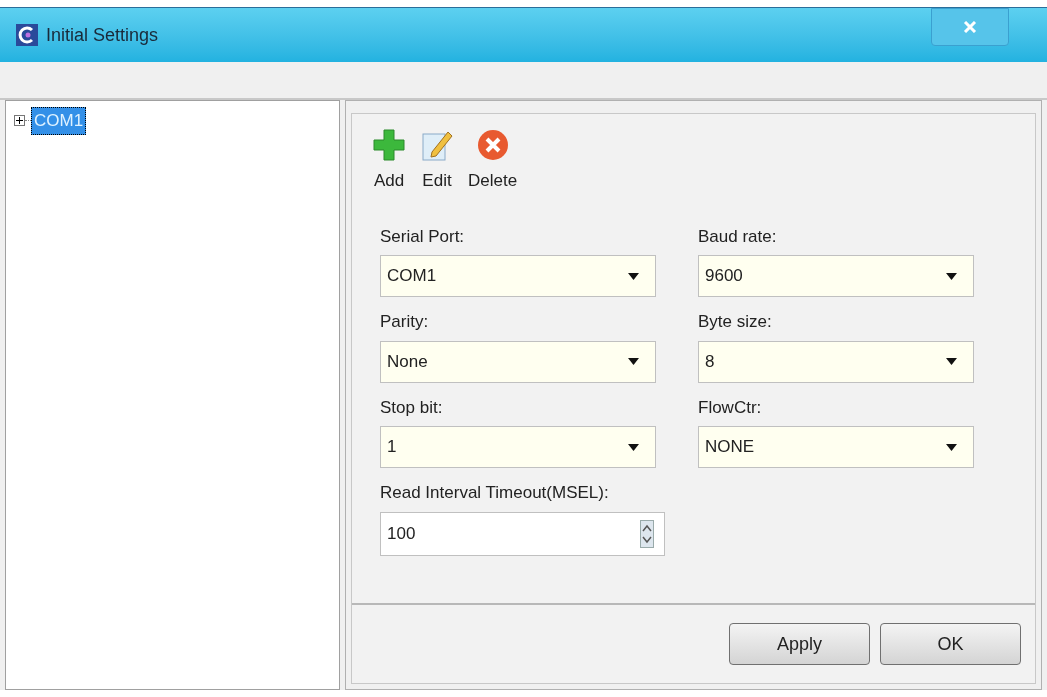 The image size is (1047, 697). What do you see at coordinates (404, 322) in the screenshot?
I see `field-label: Parity:` at bounding box center [404, 322].